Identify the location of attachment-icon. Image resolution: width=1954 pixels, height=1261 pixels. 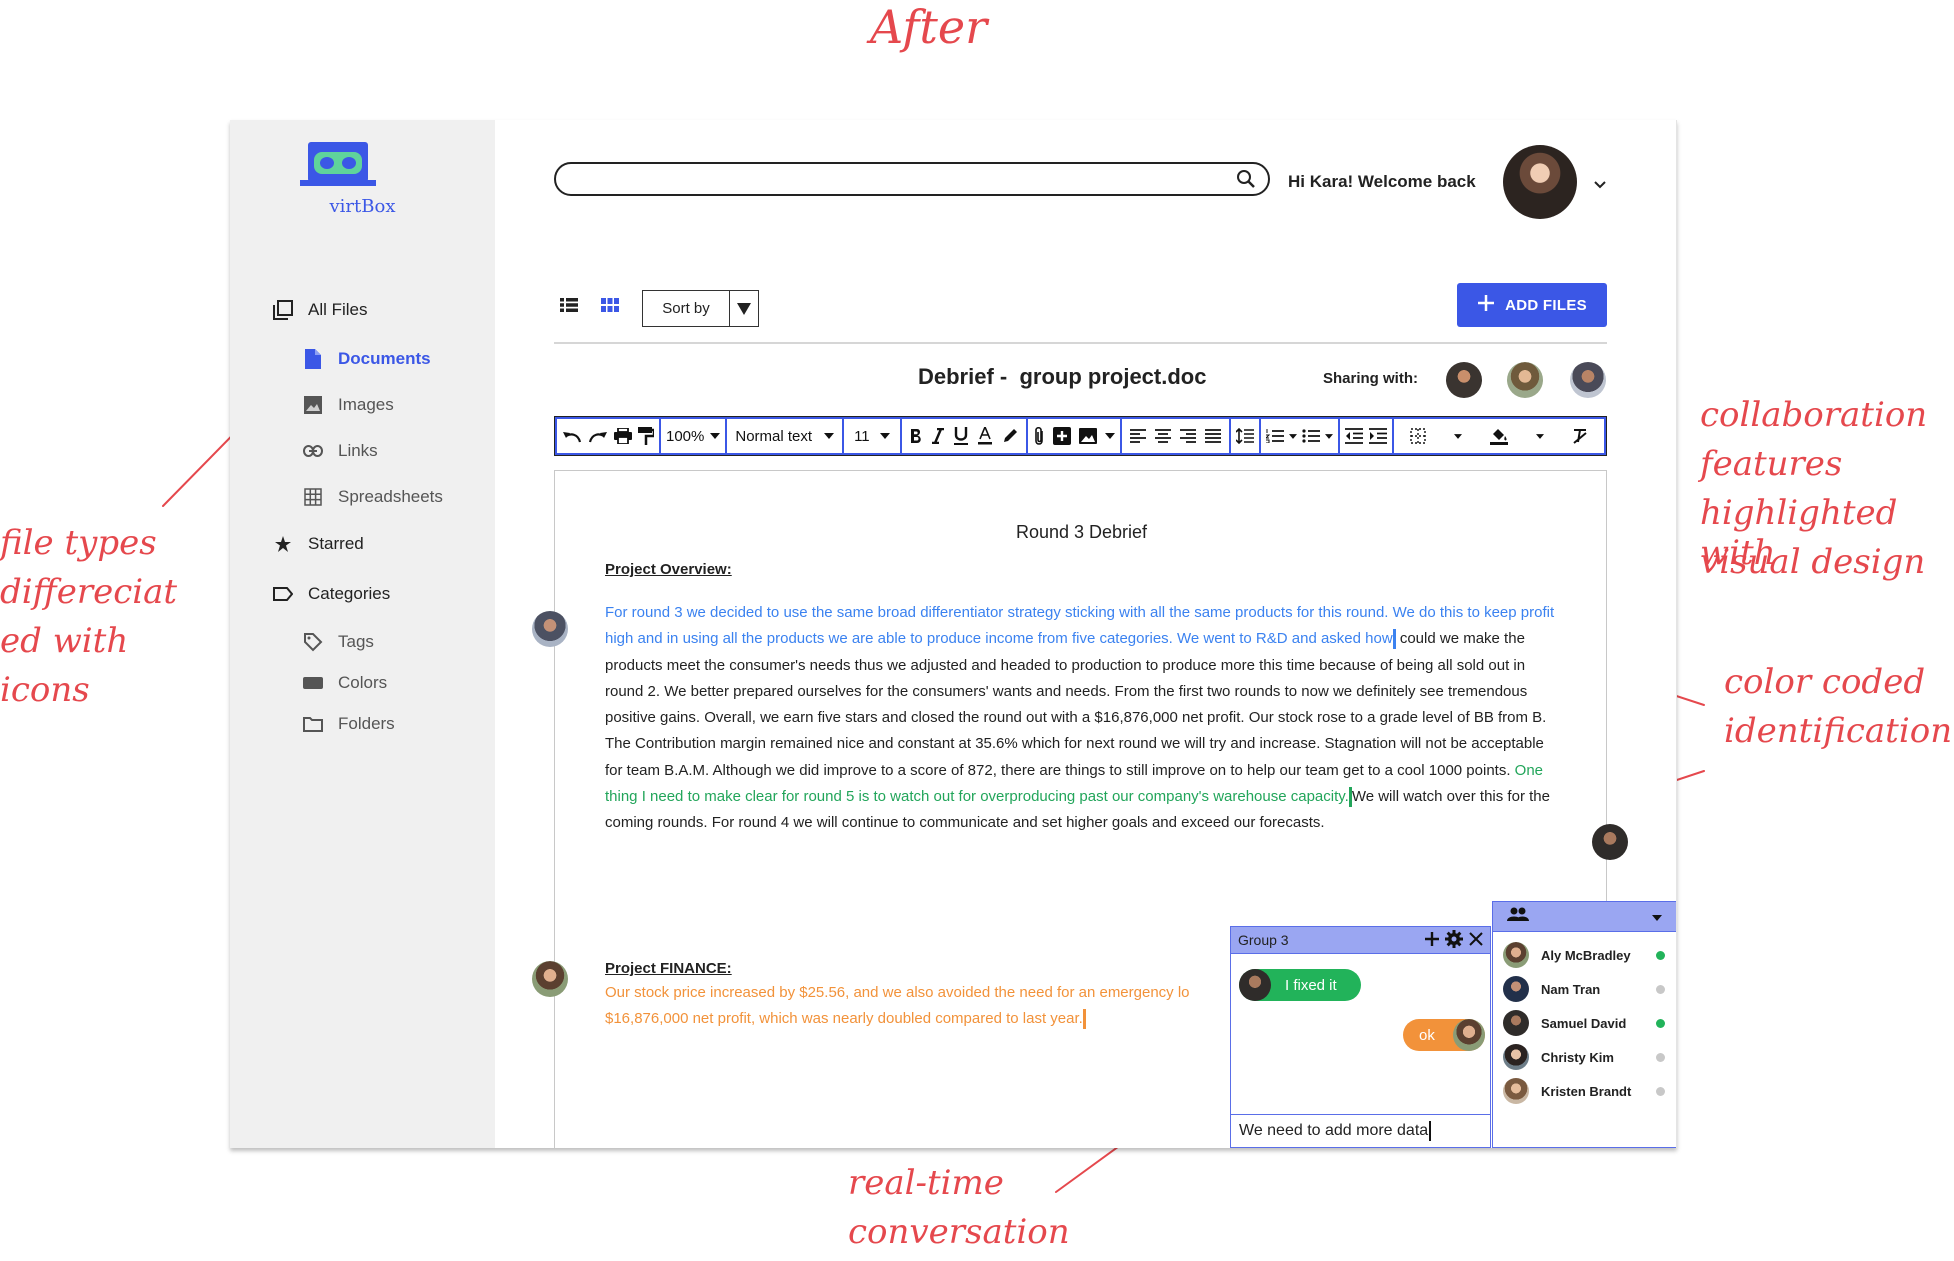
(1039, 436).